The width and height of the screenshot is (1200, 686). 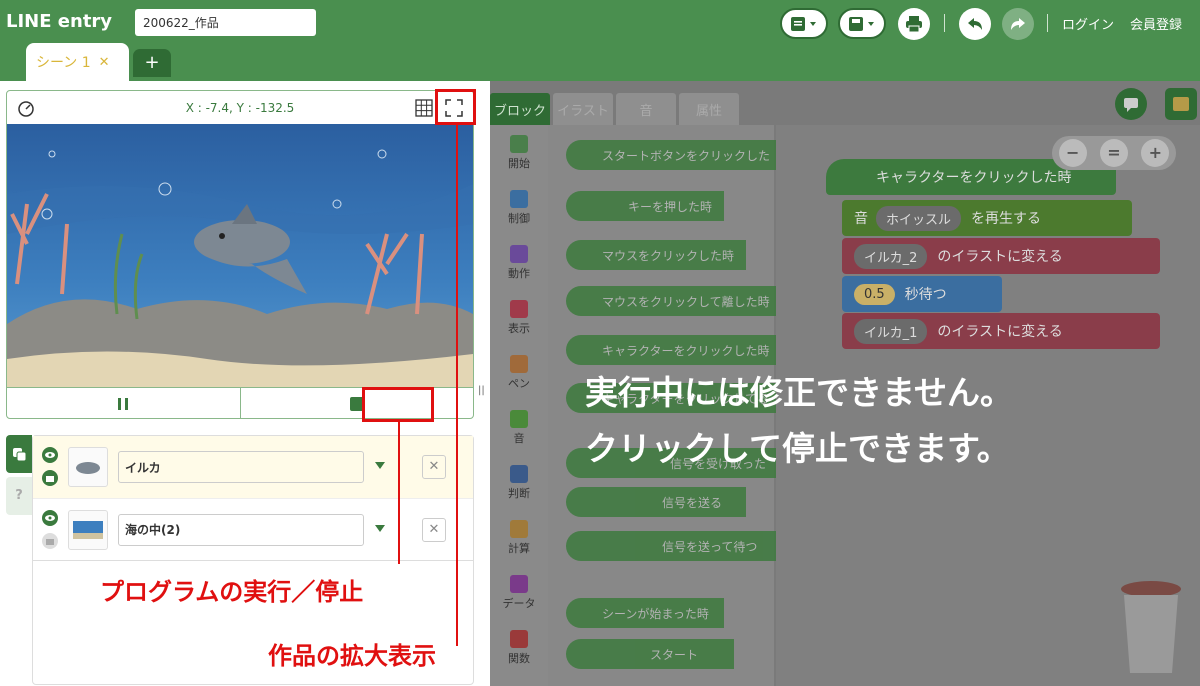 I want to click on save-menu-button, so click(x=862, y=23).